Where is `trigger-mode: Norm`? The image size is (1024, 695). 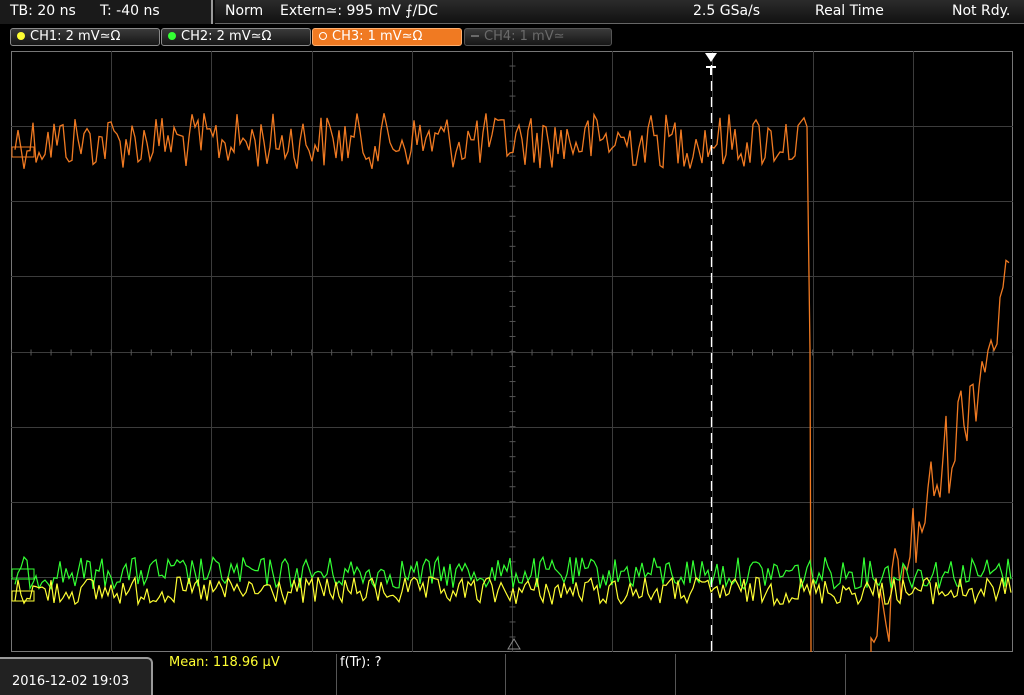 trigger-mode: Norm is located at coordinates (244, 11).